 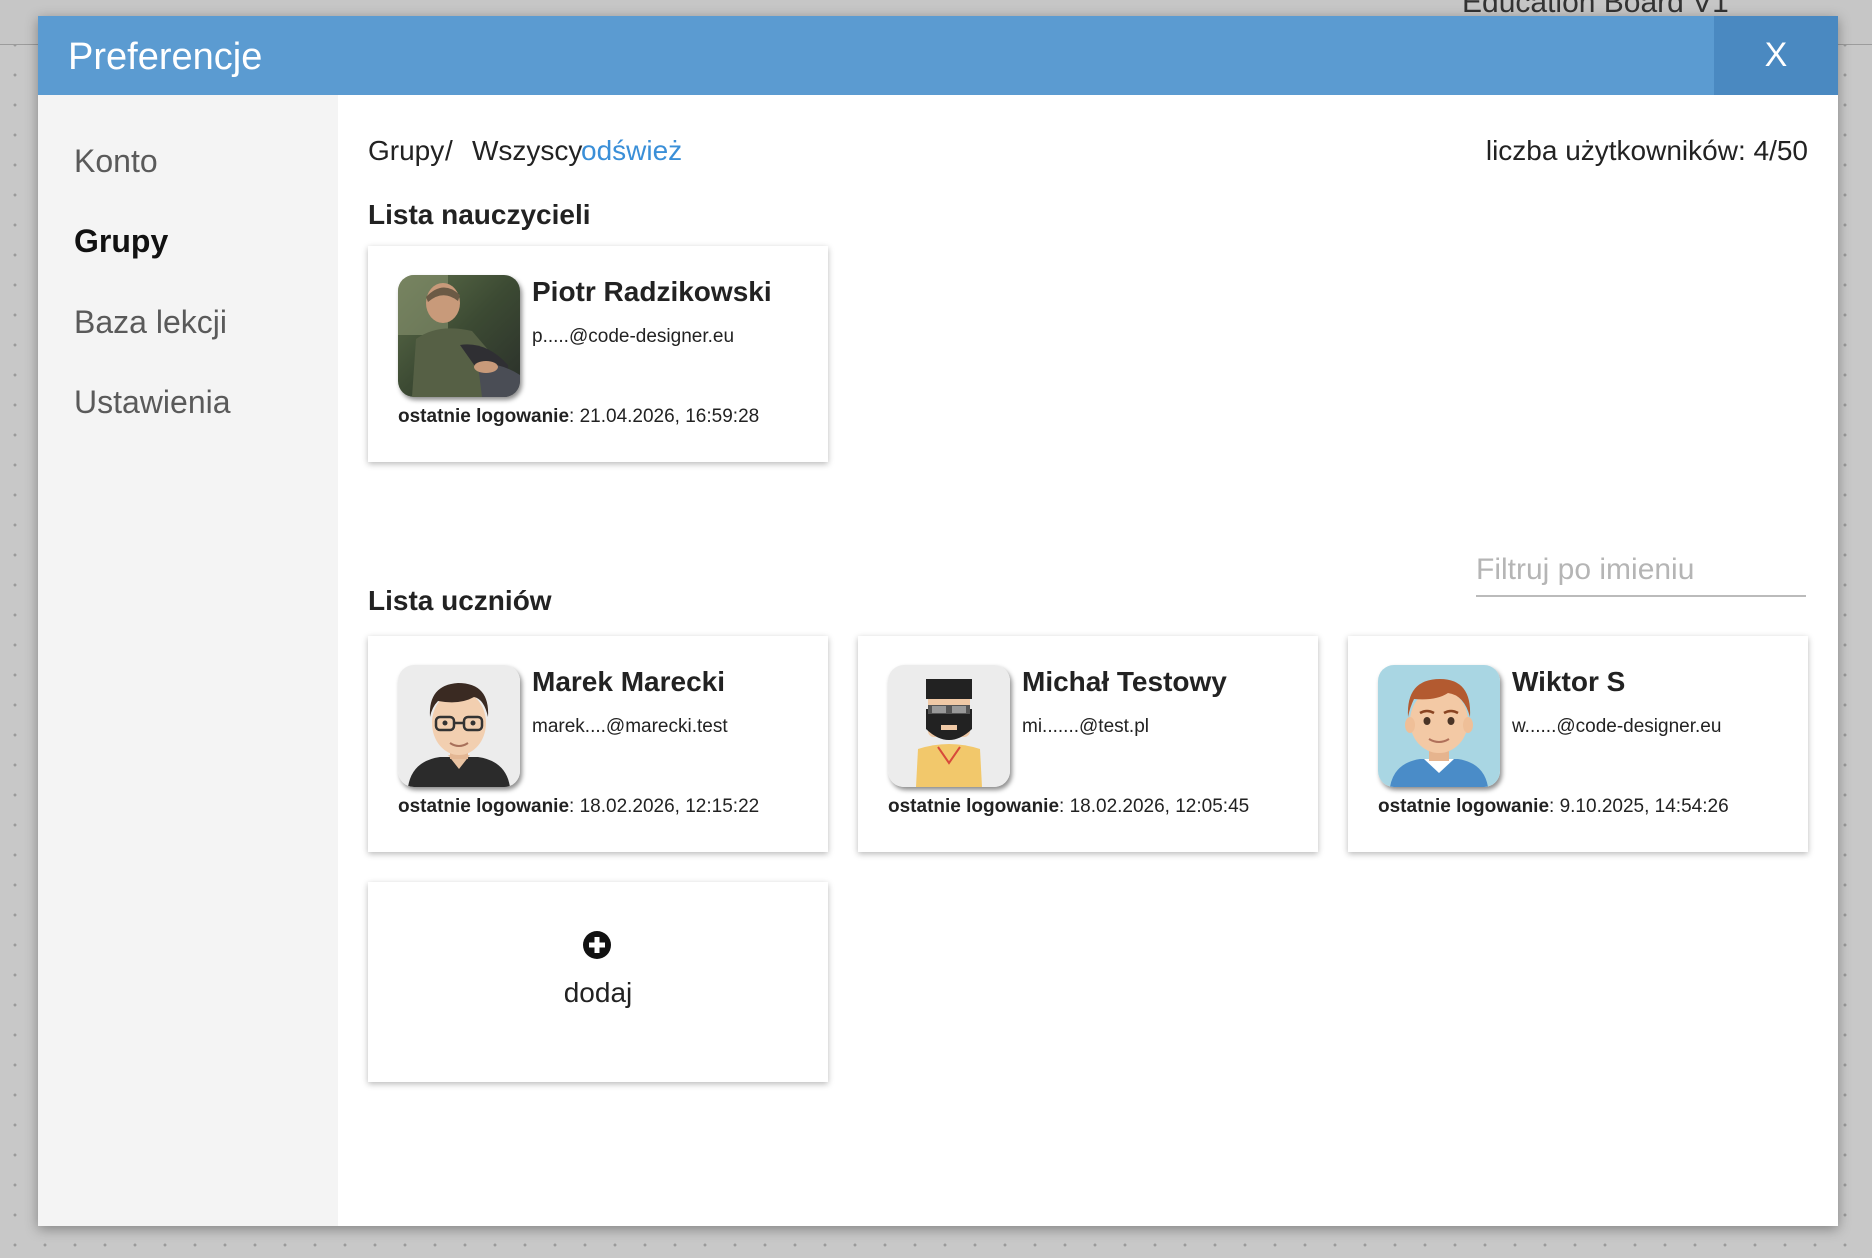 What do you see at coordinates (631, 151) in the screenshot?
I see `refresh-link: odśwież` at bounding box center [631, 151].